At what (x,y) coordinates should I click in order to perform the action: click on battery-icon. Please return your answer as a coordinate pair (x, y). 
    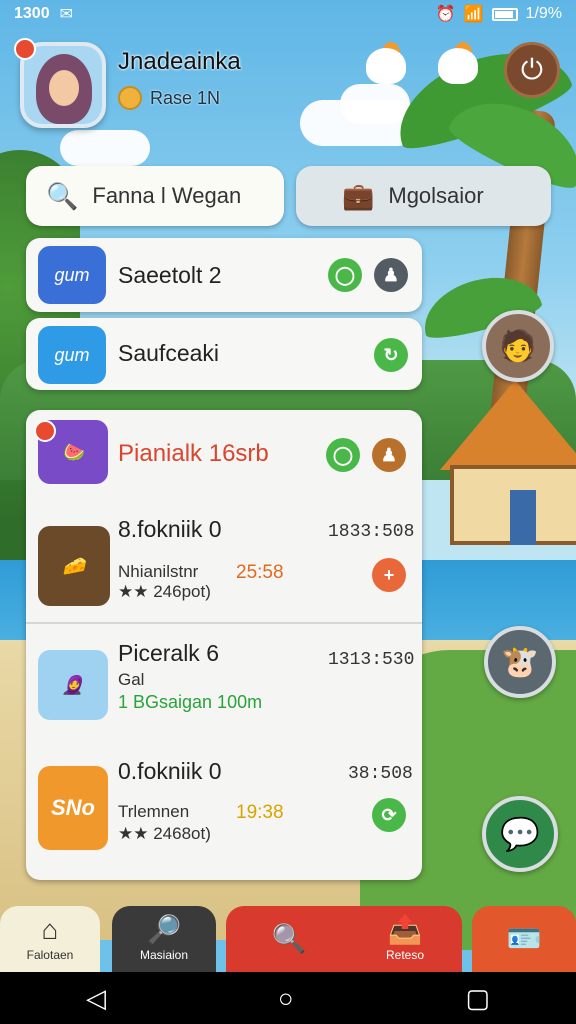
    Looking at the image, I should click on (504, 14).